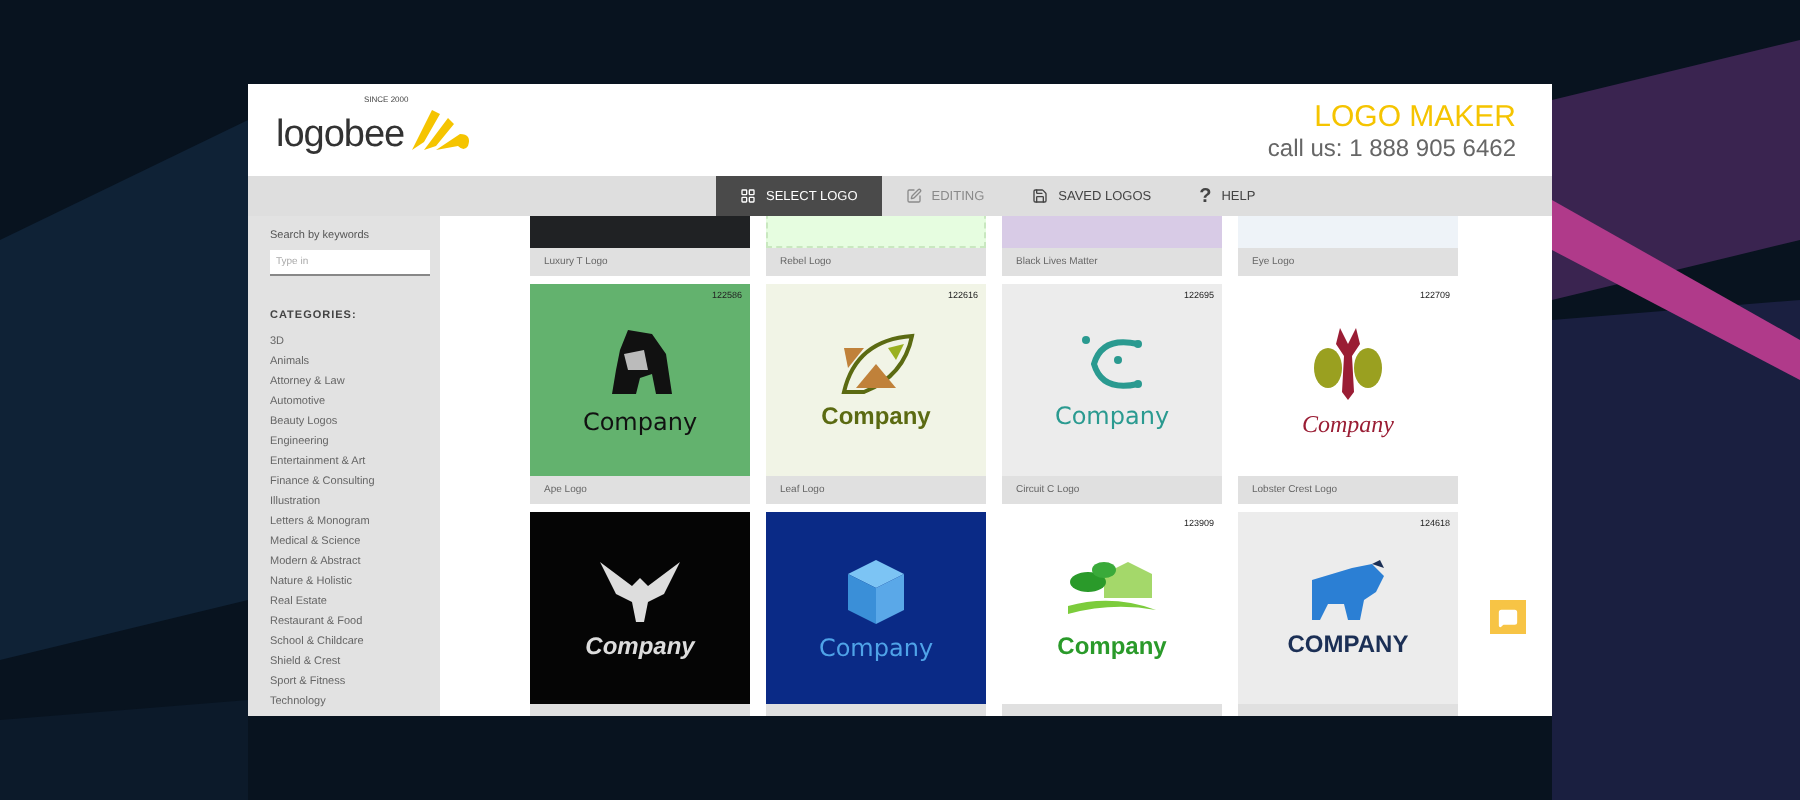  Describe the element at coordinates (1391, 147) in the screenshot. I see `phone-number: call us: 1 888 905 6462` at that location.